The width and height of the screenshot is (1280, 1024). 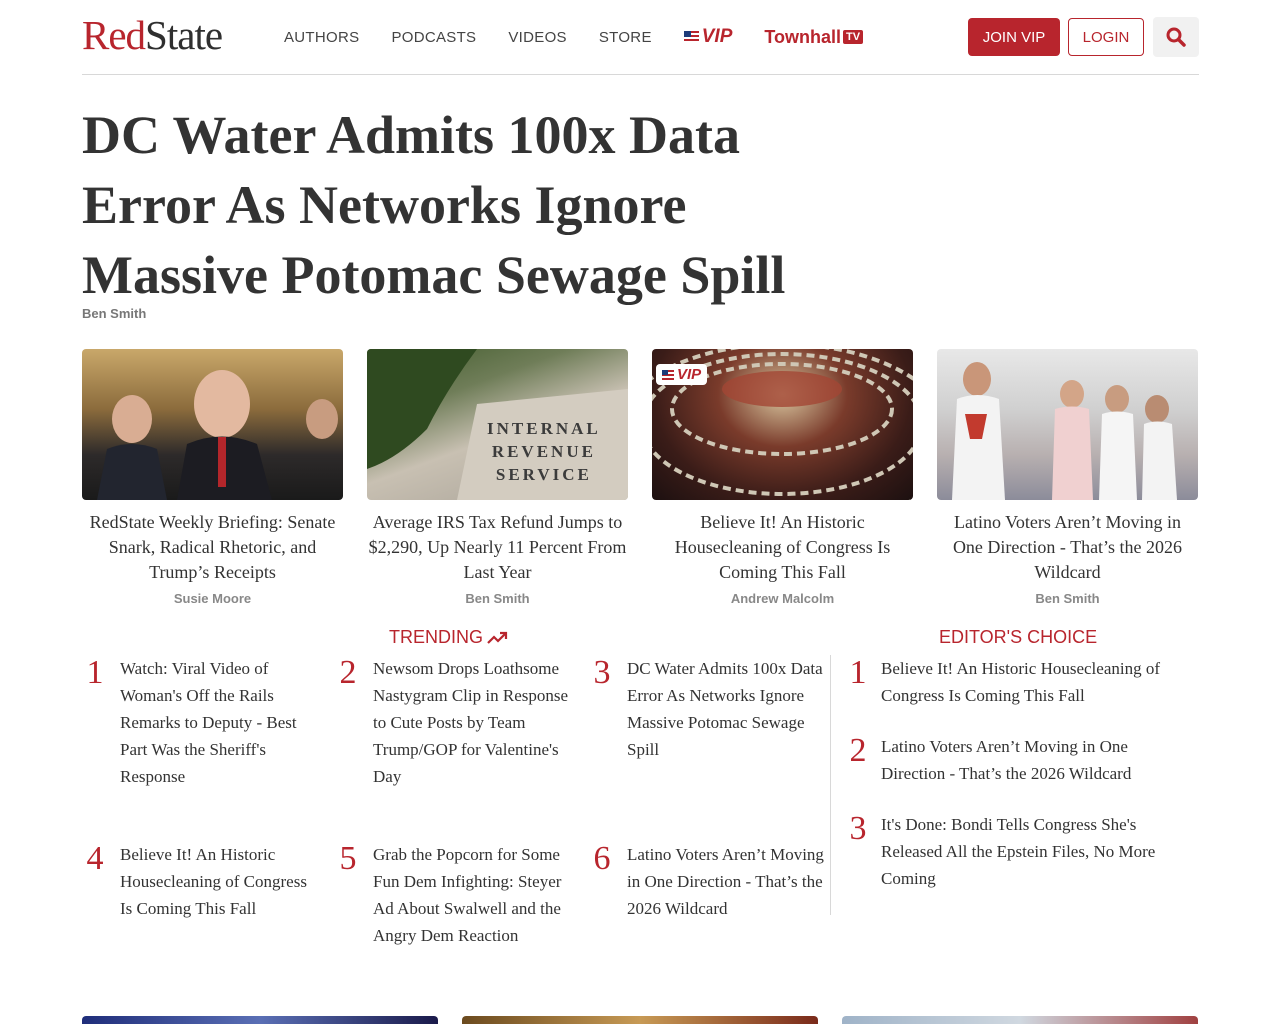 I want to click on nav-authors: AUTHORS, so click(x=321, y=37).